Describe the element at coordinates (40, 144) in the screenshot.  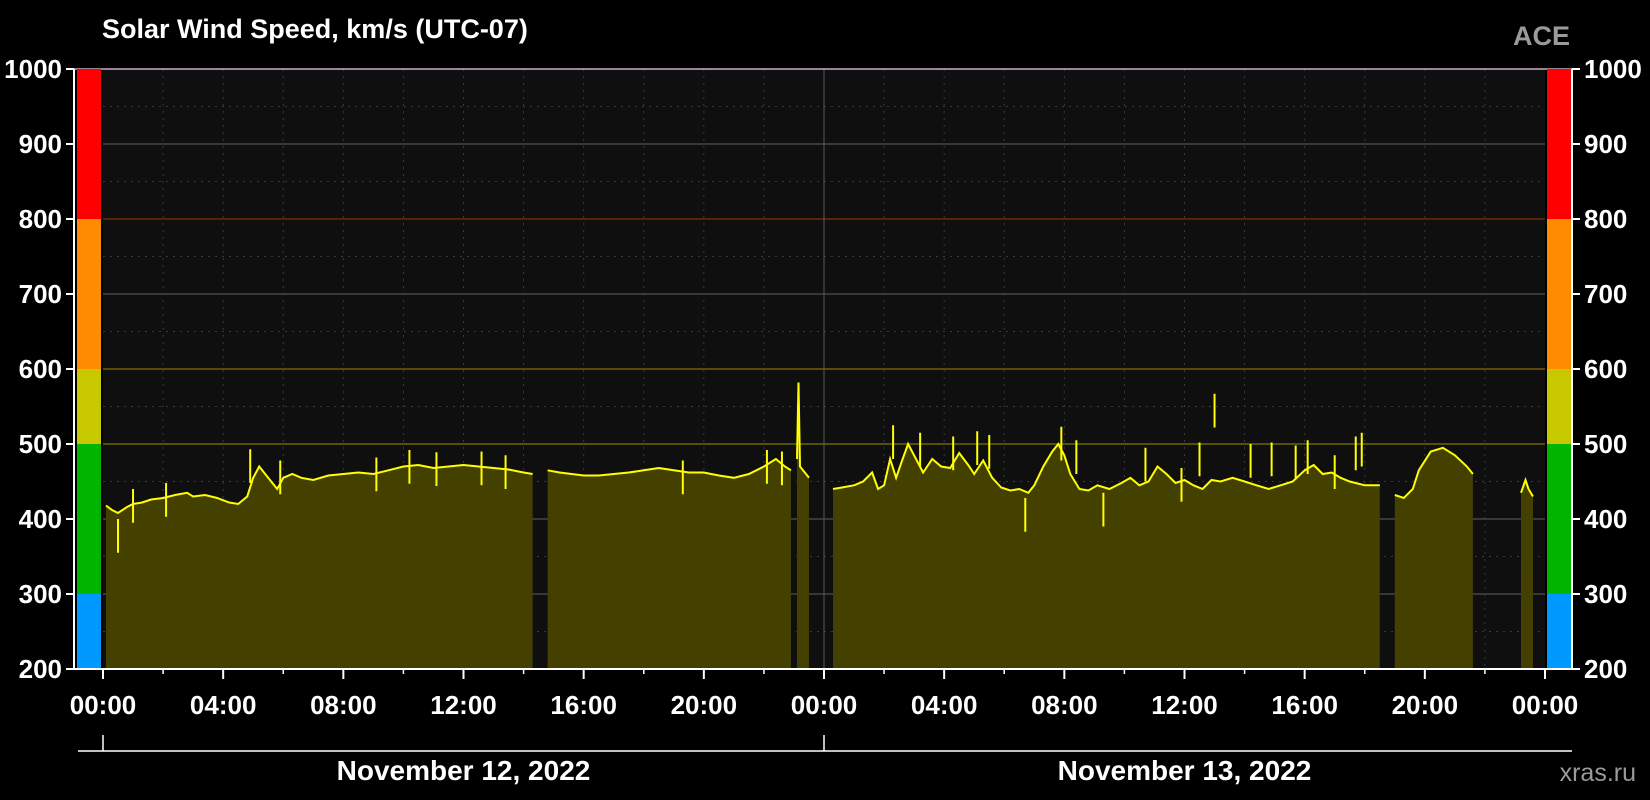
I see `y-tick-label-left: 900` at that location.